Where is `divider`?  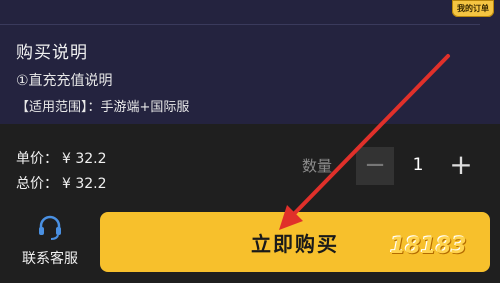
divider is located at coordinates (240, 24).